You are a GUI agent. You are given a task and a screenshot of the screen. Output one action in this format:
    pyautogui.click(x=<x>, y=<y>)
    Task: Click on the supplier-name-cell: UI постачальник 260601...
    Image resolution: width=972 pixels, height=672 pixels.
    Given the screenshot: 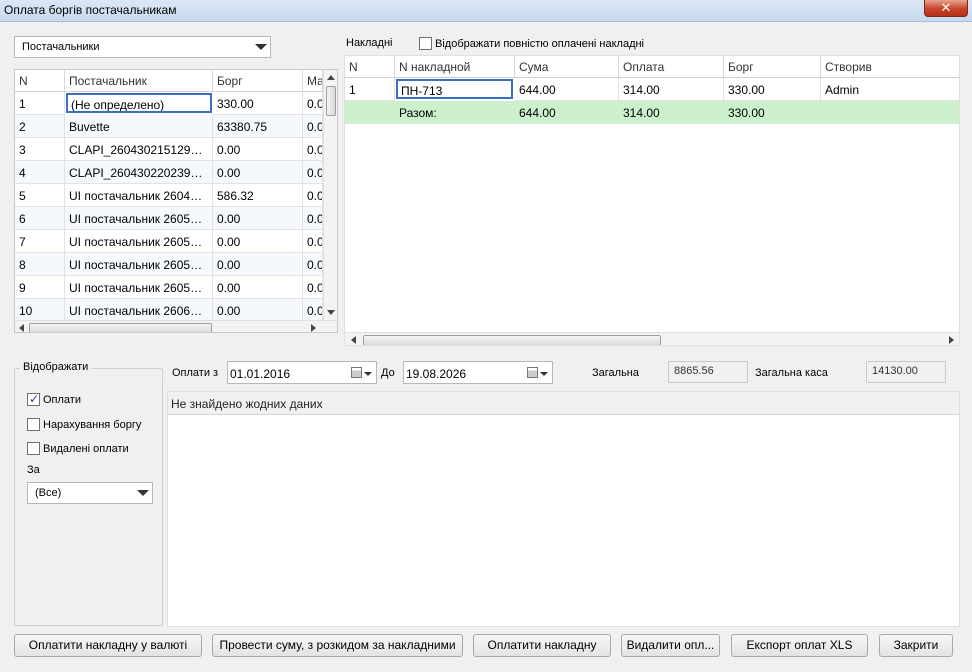 What is the action you would take?
    pyautogui.click(x=139, y=310)
    